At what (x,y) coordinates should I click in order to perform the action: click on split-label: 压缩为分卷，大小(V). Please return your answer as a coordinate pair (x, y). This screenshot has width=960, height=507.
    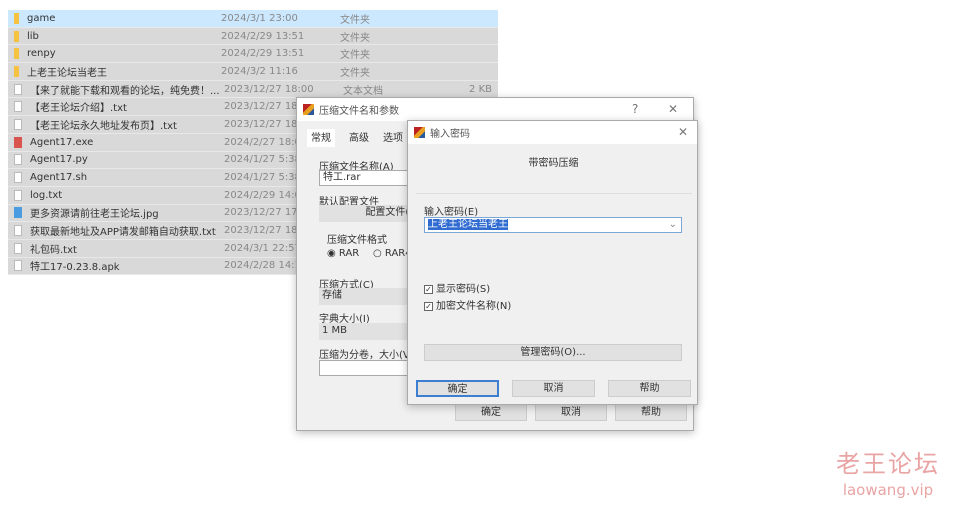
    Looking at the image, I should click on (366, 355).